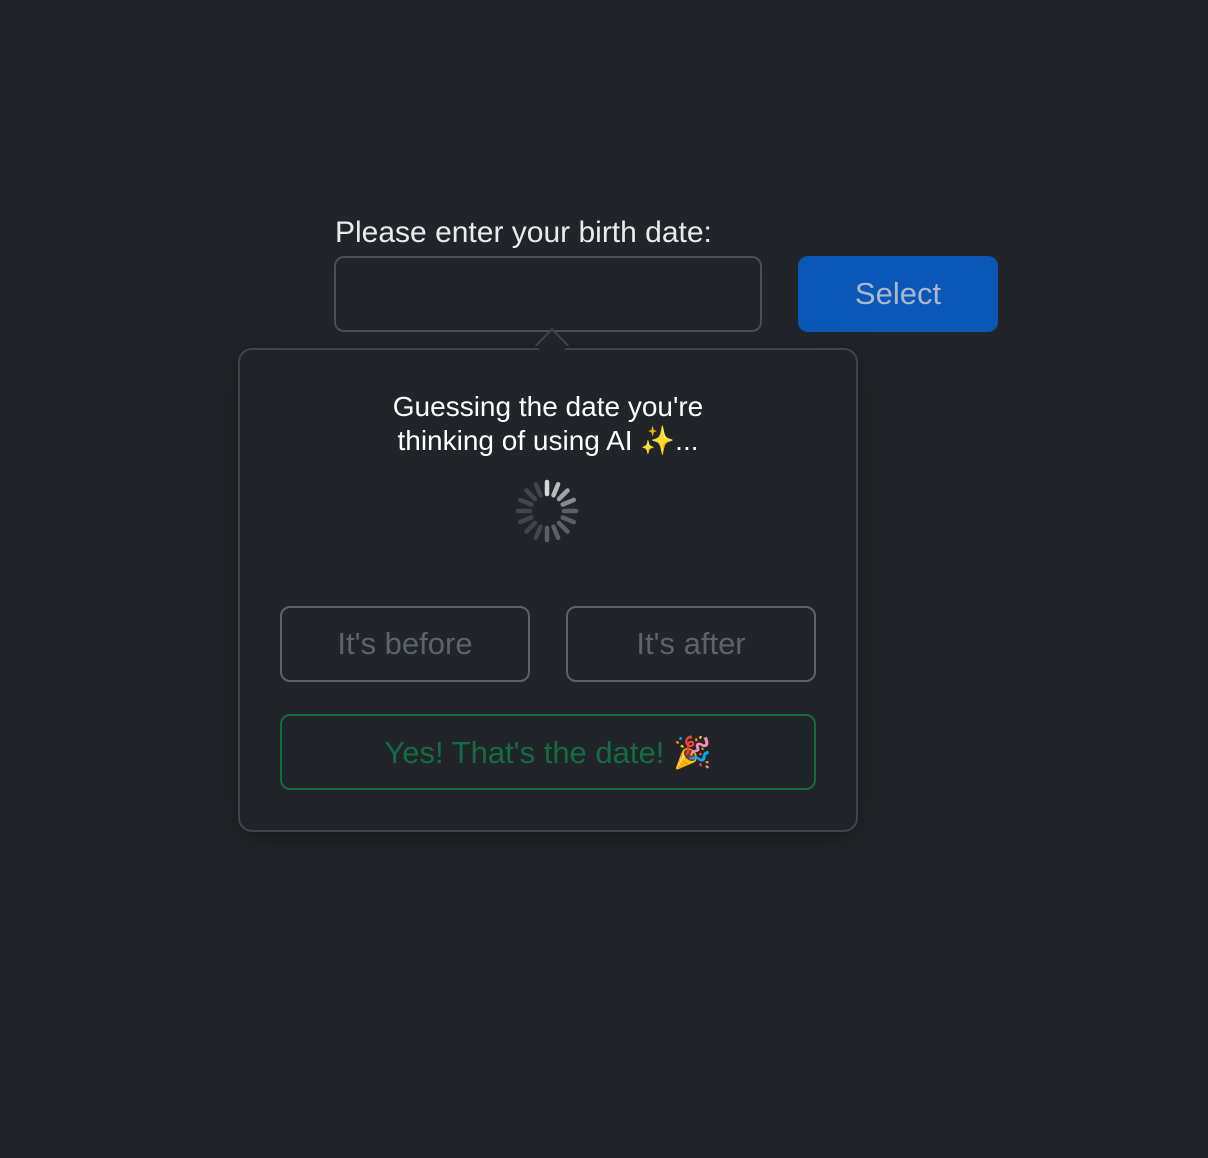 The width and height of the screenshot is (1208, 1158). I want to click on spinner-icon, so click(547, 511).